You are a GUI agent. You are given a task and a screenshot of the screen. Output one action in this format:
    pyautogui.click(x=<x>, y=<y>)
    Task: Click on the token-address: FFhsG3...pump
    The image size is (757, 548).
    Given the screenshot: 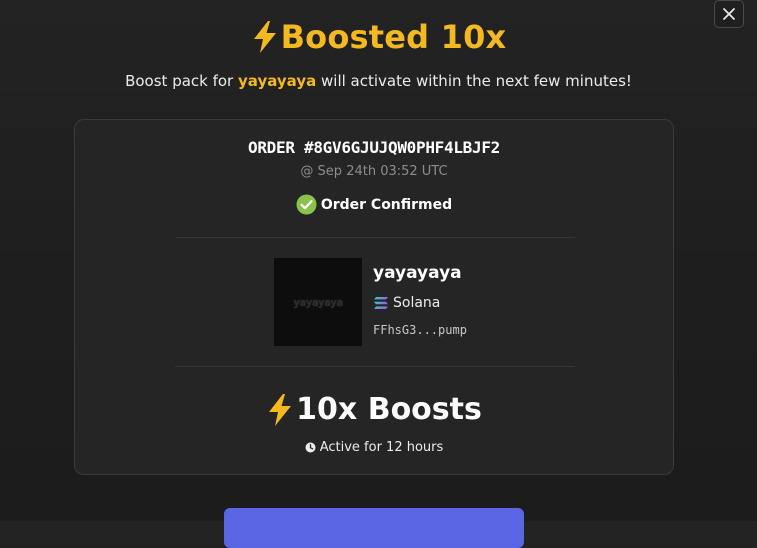 What is the action you would take?
    pyautogui.click(x=420, y=330)
    